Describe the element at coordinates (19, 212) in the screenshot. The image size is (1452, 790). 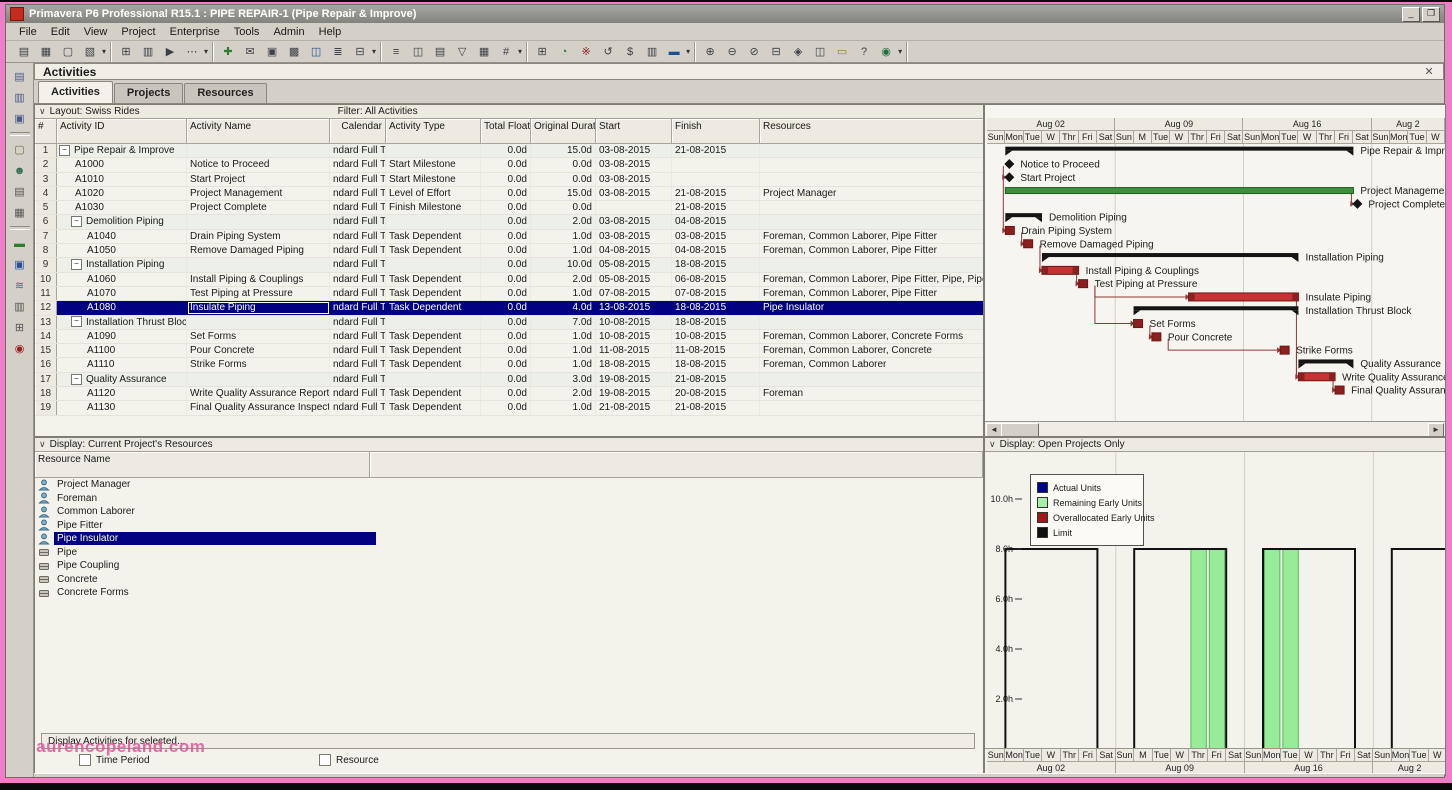
I see `documents-view-icon: ▦` at that location.